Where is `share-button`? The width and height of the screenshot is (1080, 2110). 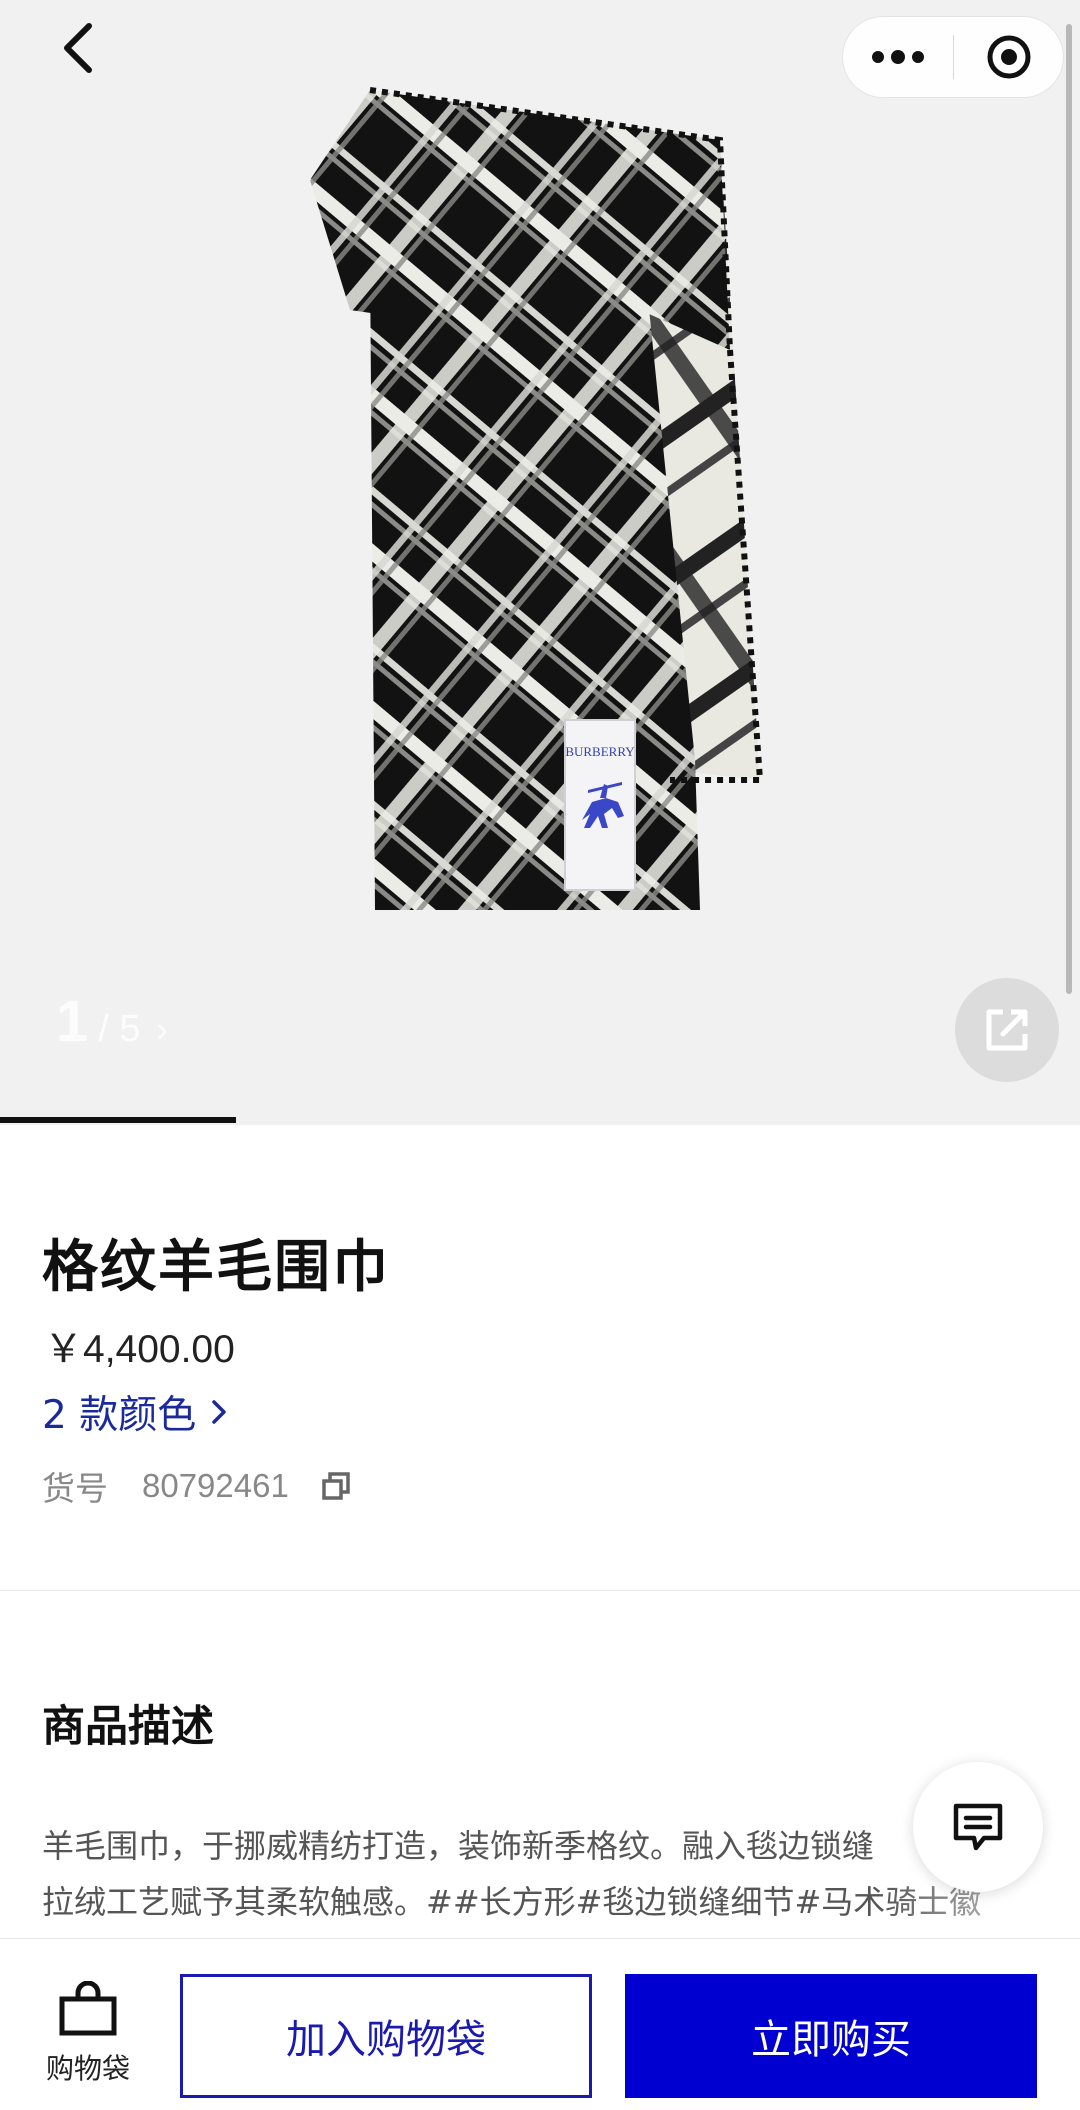 share-button is located at coordinates (1007, 1030).